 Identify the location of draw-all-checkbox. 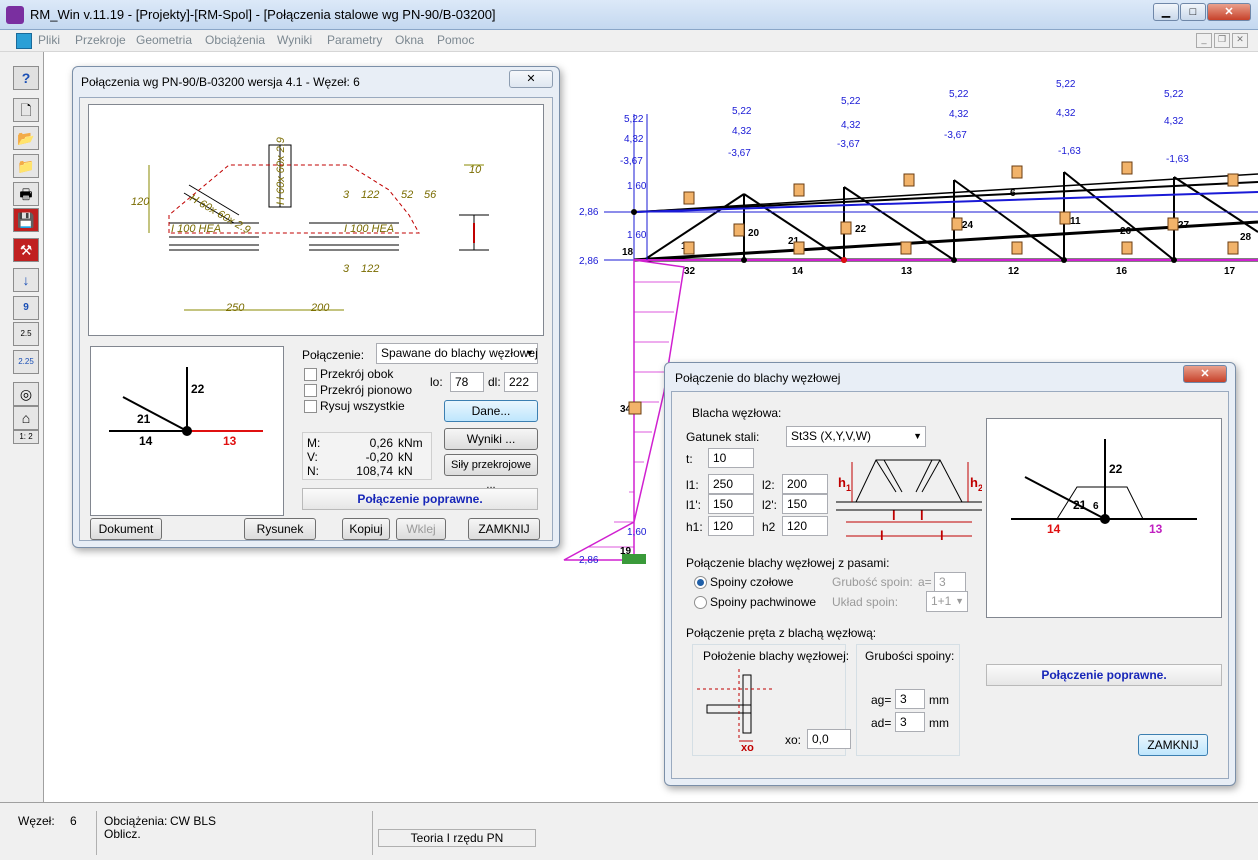
(310, 406).